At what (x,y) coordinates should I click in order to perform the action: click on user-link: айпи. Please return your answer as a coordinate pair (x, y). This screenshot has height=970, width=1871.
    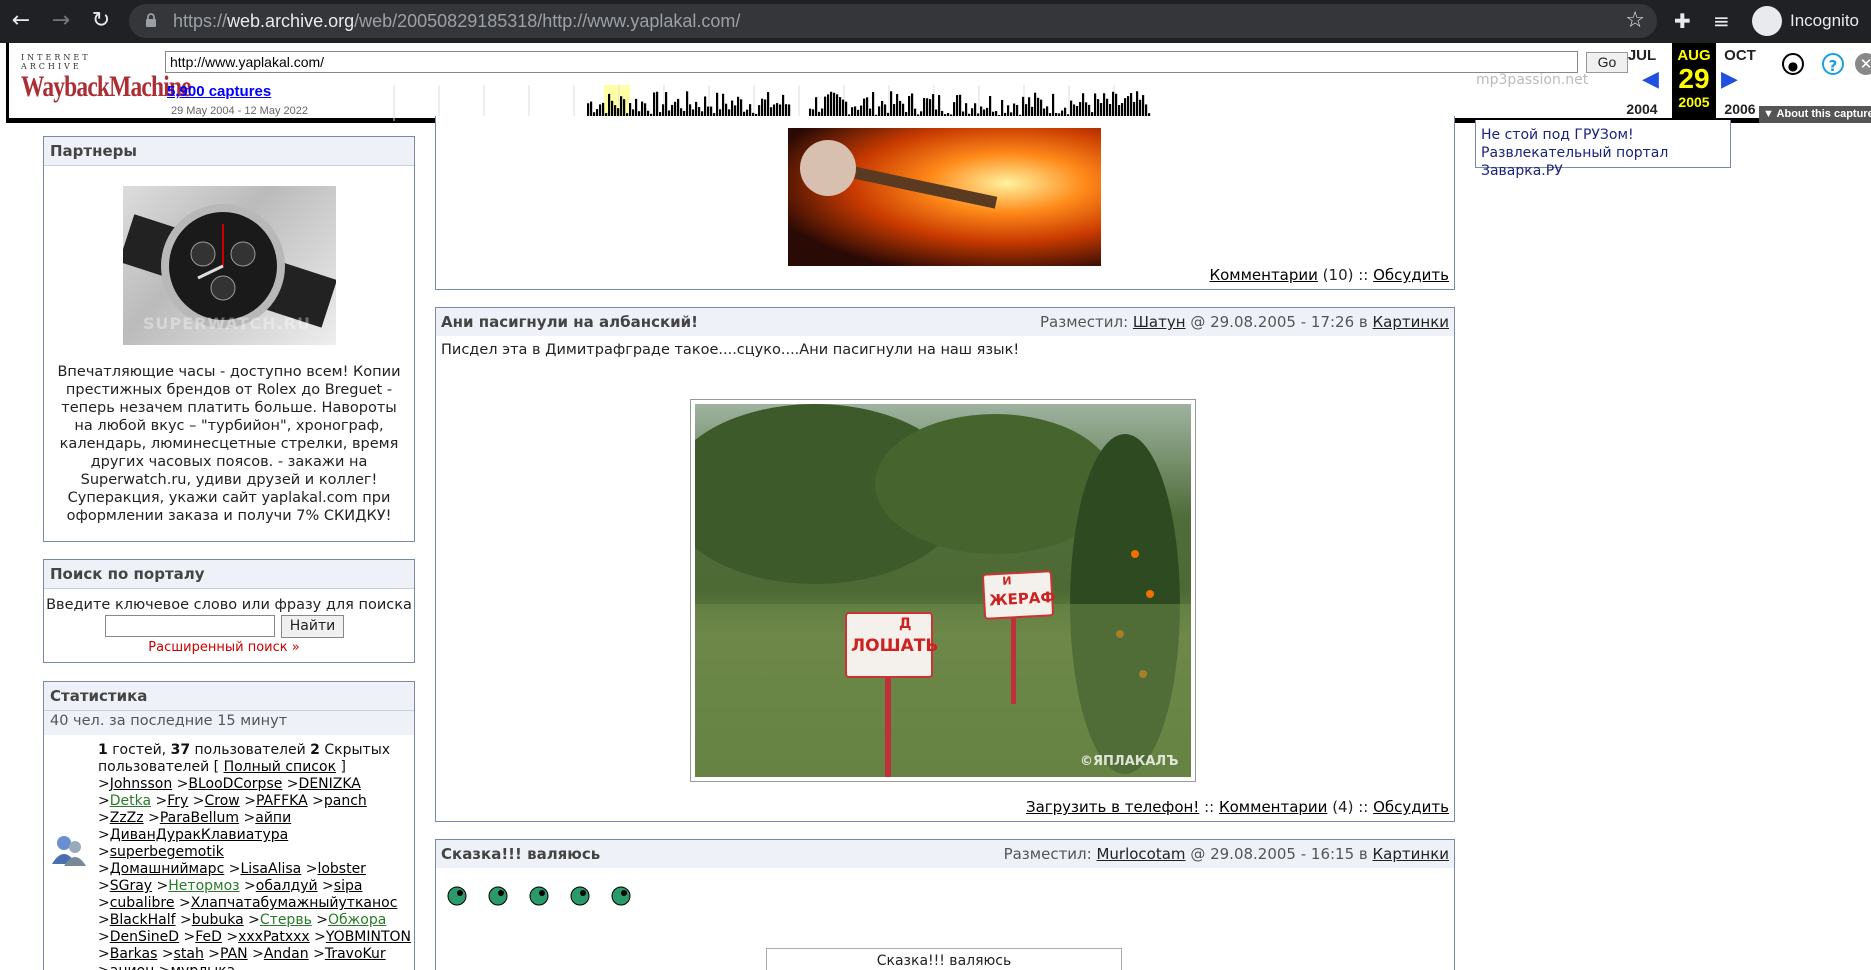
    Looking at the image, I should click on (273, 818).